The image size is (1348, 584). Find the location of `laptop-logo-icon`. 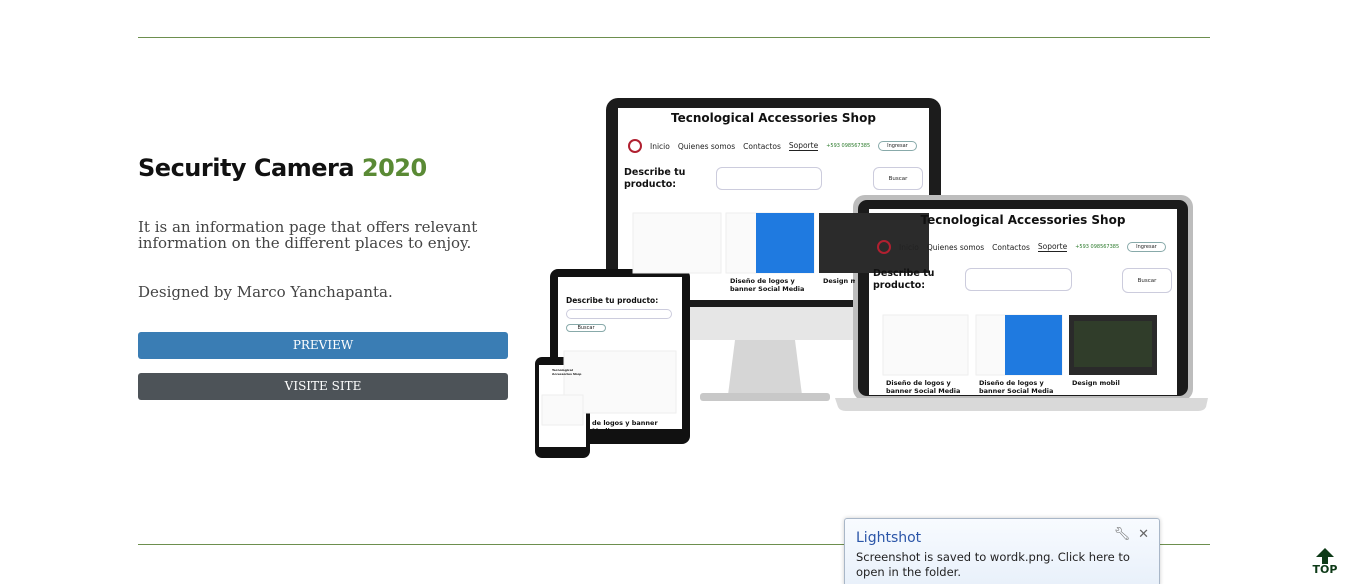

laptop-logo-icon is located at coordinates (884, 247).